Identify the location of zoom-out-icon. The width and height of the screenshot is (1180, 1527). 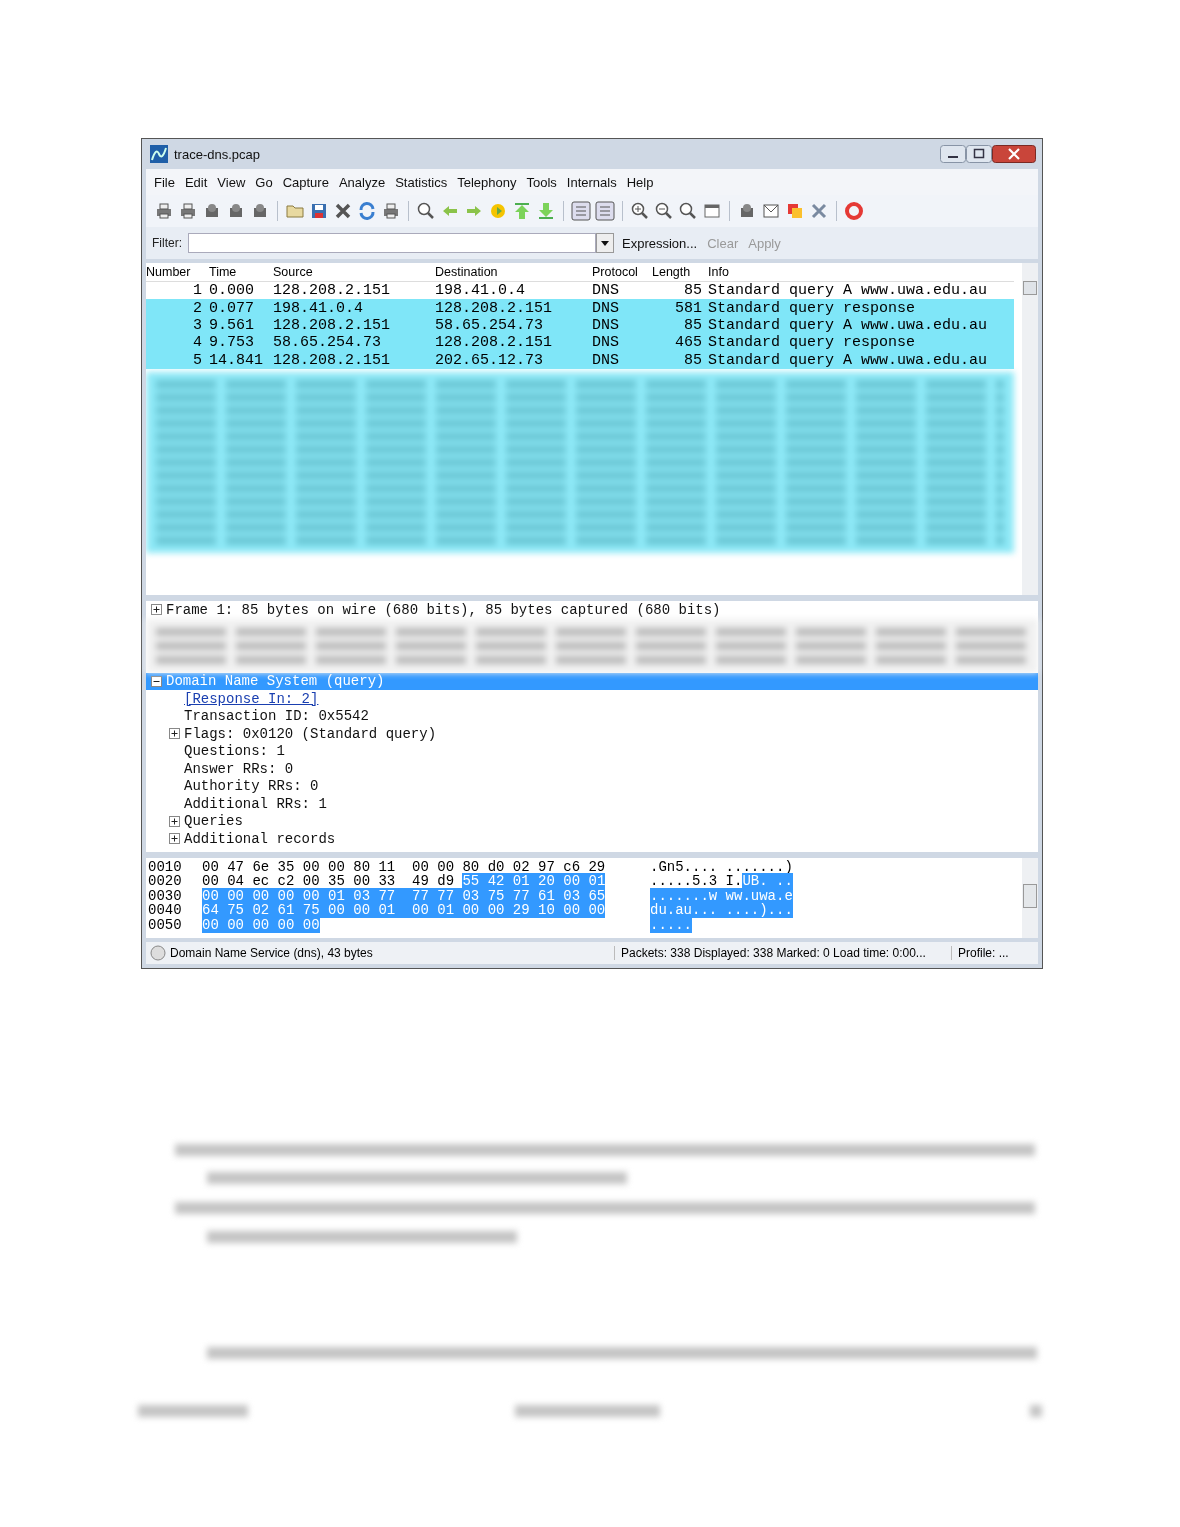
(664, 211).